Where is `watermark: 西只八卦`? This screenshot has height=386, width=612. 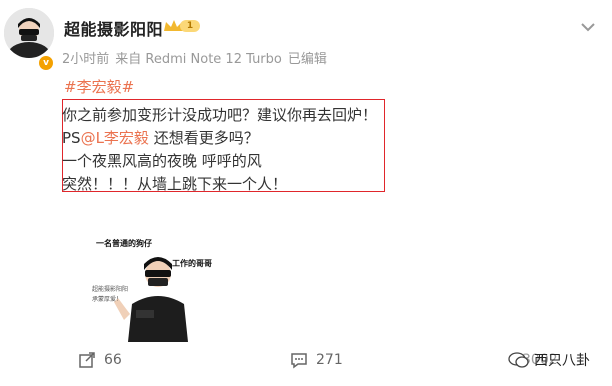 watermark: 西只八卦 is located at coordinates (549, 360).